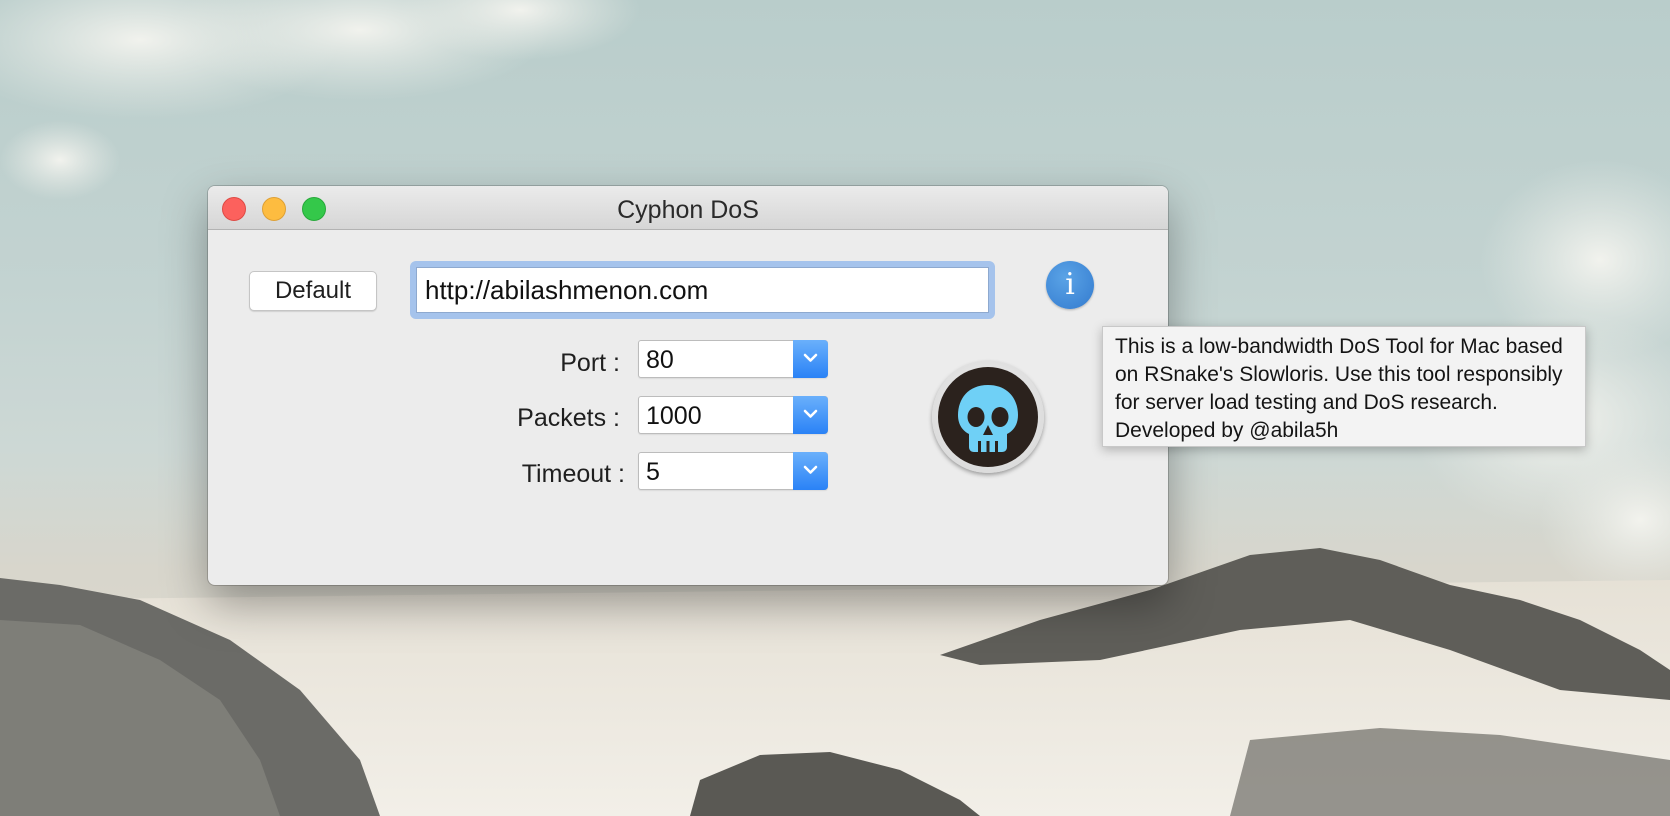  I want to click on port-dropdown-button, so click(810, 359).